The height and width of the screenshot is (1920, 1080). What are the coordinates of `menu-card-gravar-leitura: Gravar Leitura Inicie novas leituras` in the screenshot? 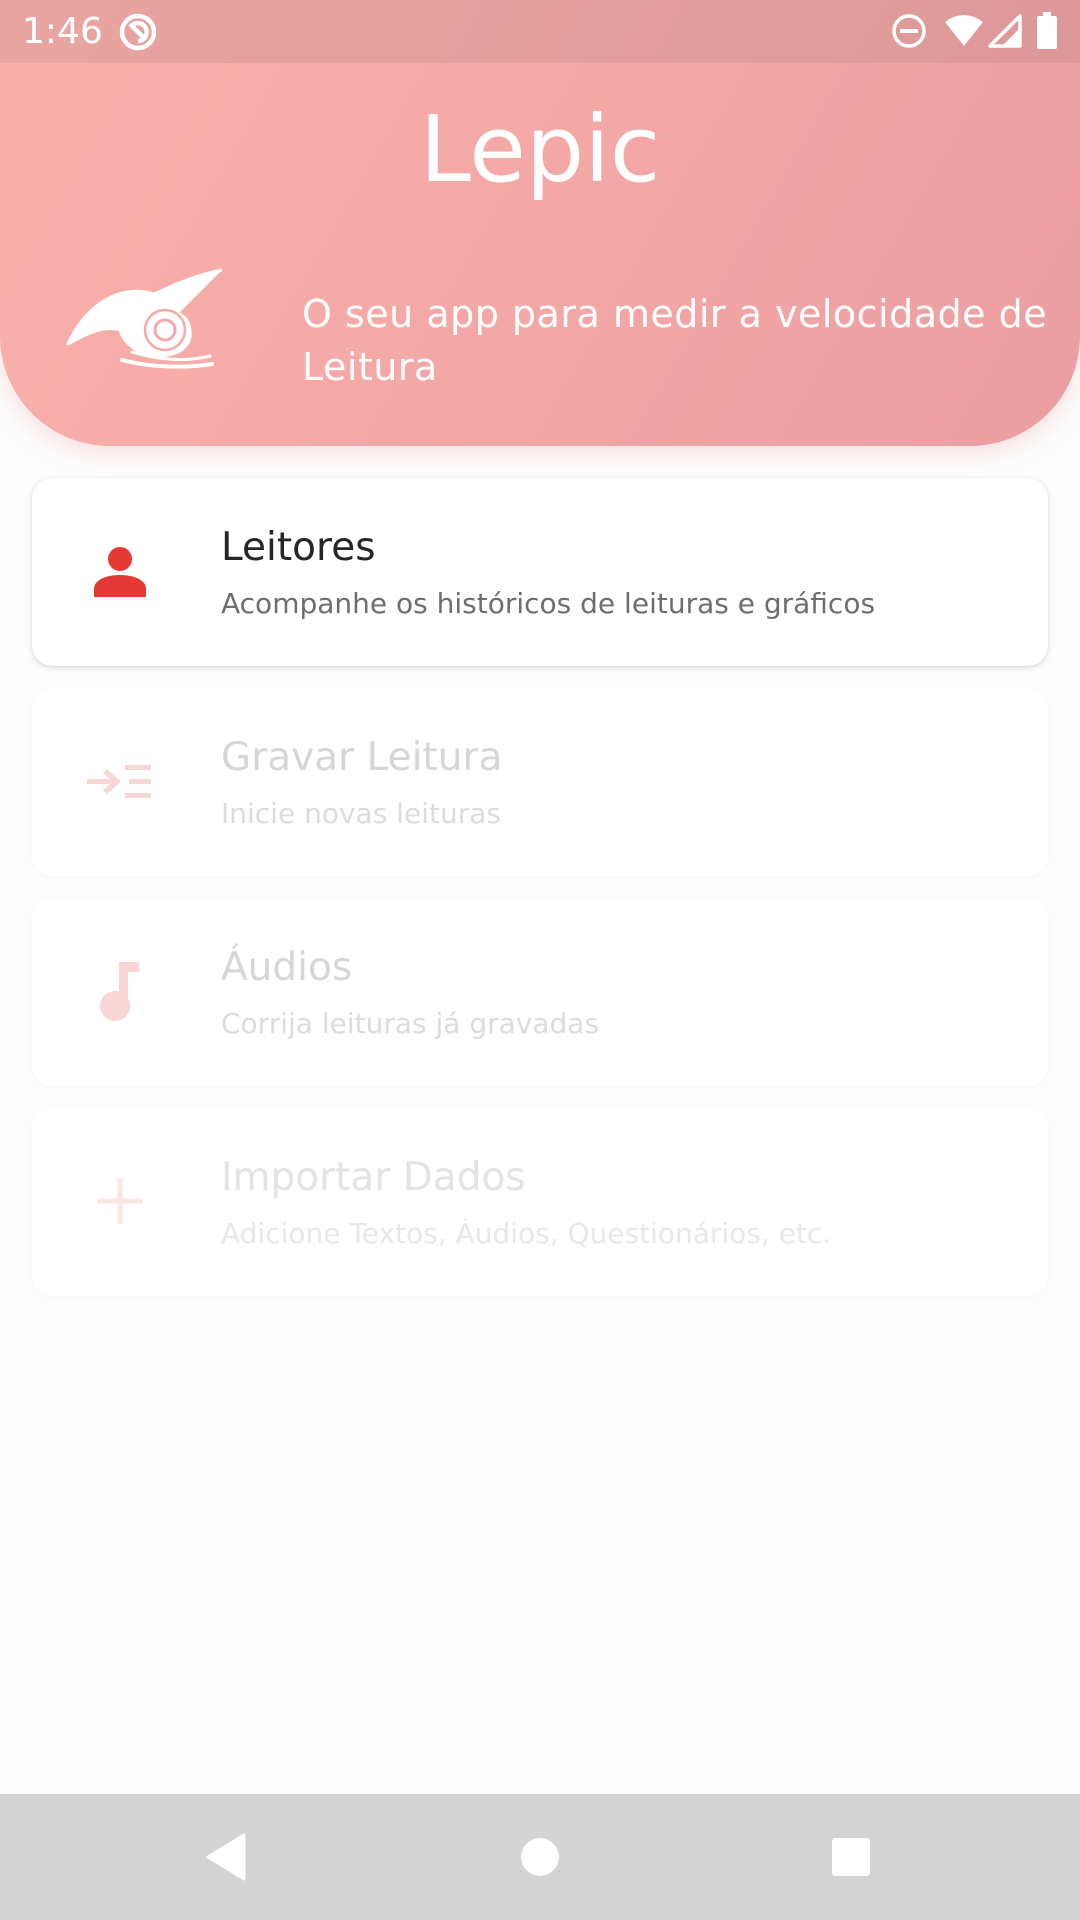 It's located at (540, 782).